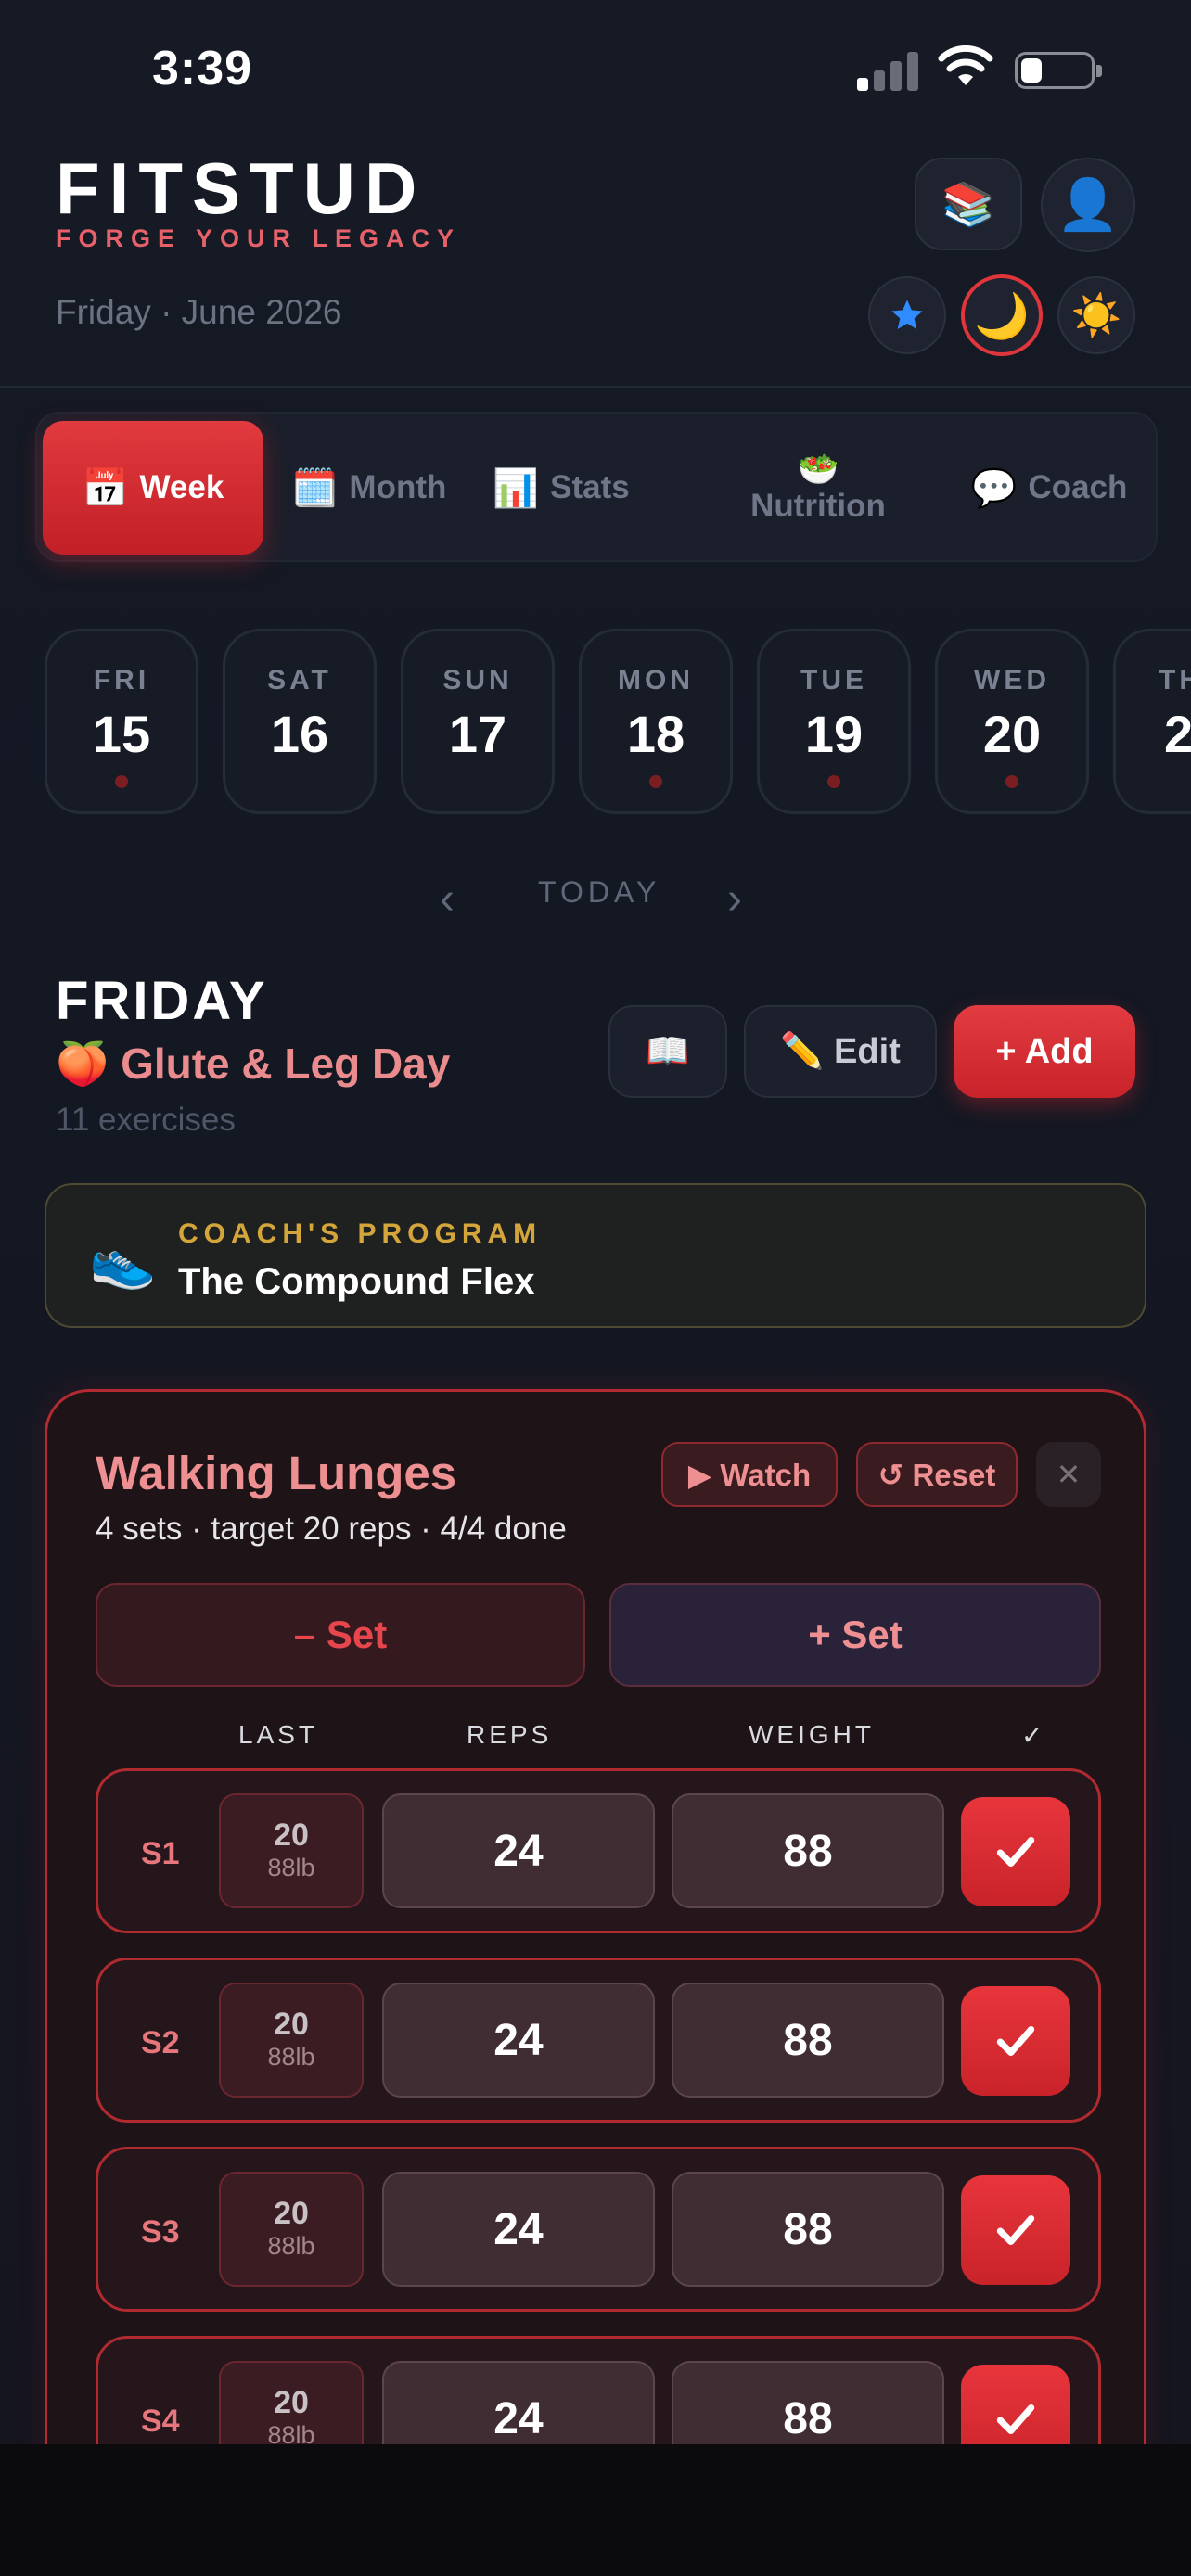 The image size is (1191, 2576). What do you see at coordinates (855, 1635) in the screenshot?
I see `add-set-button: + Set` at bounding box center [855, 1635].